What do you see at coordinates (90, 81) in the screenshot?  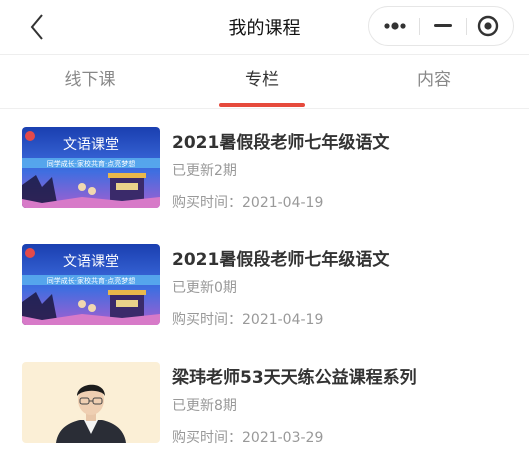 I see `tab-offline-course: 线下课` at bounding box center [90, 81].